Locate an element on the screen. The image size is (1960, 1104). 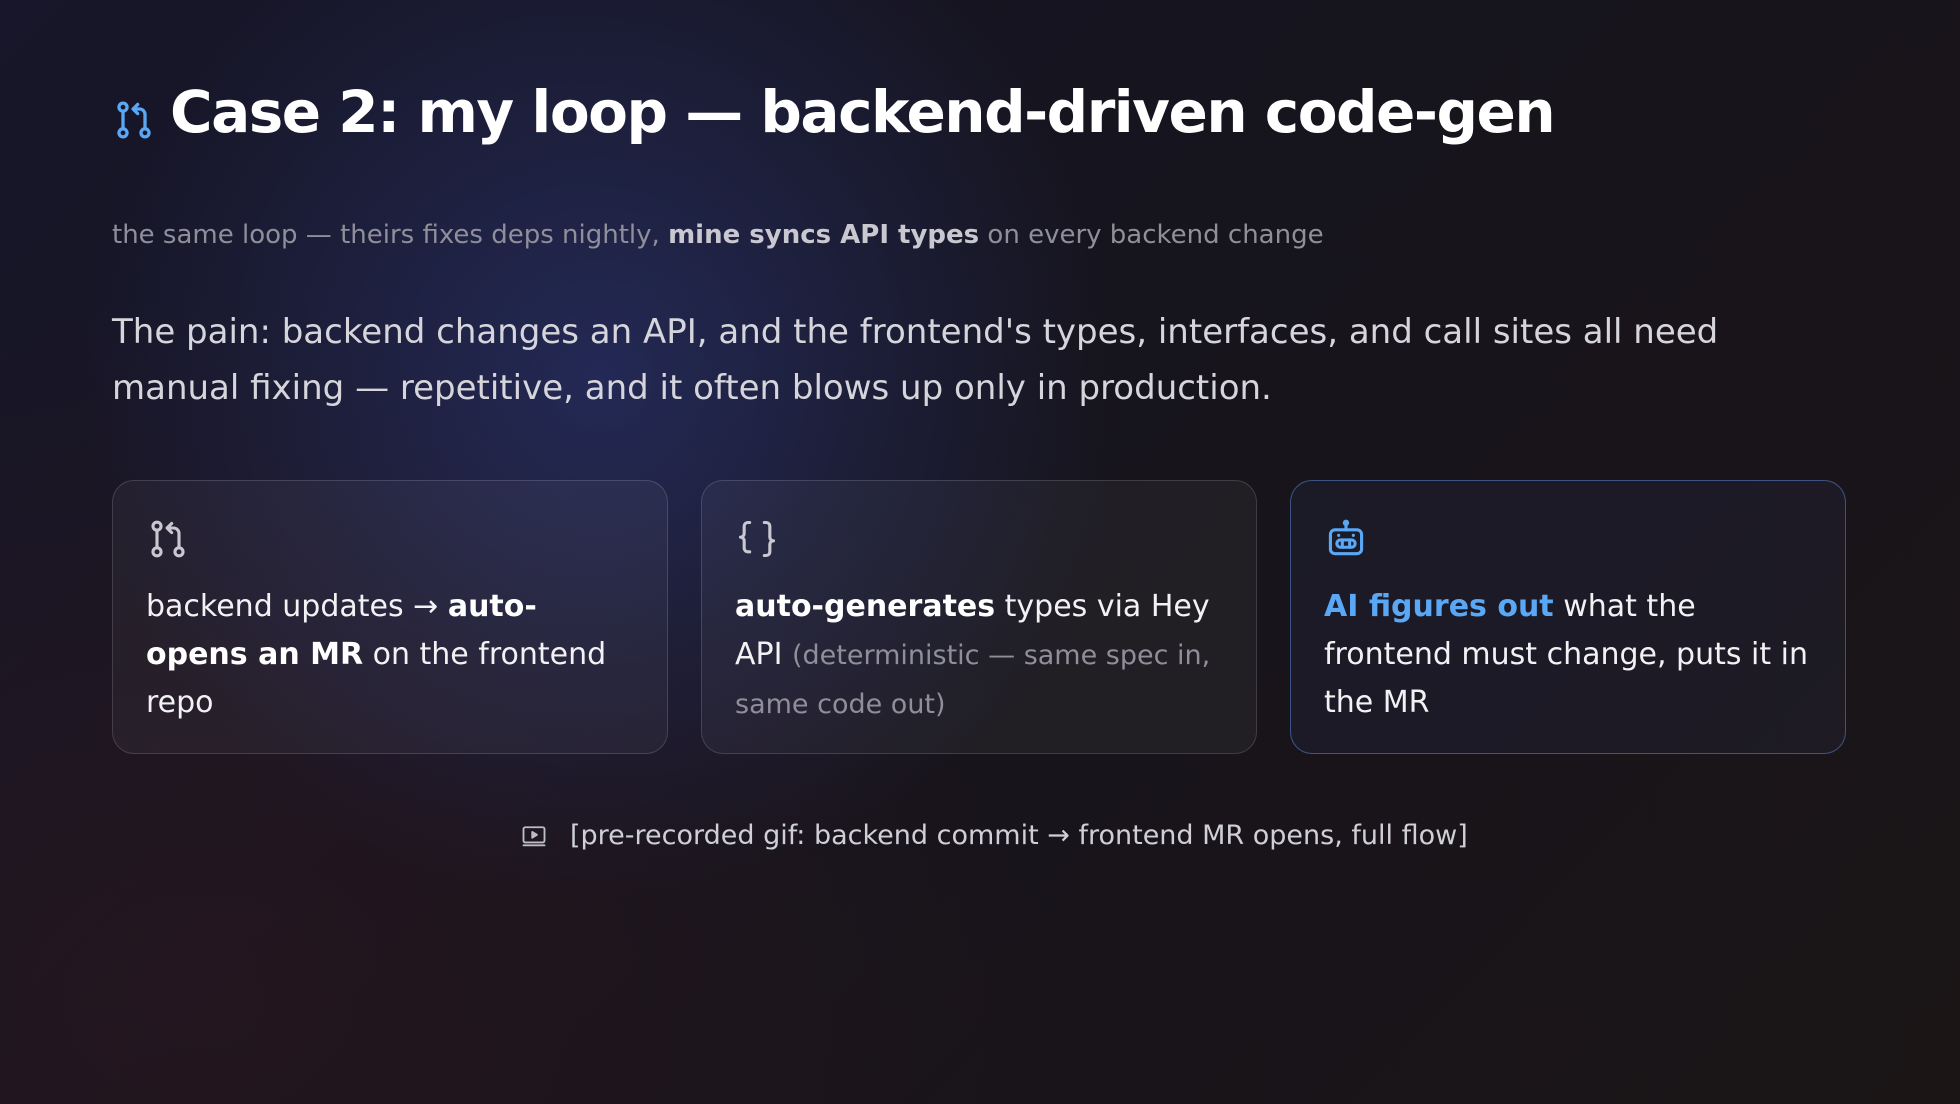
card-text-bold: auto-generates is located at coordinates (865, 606).